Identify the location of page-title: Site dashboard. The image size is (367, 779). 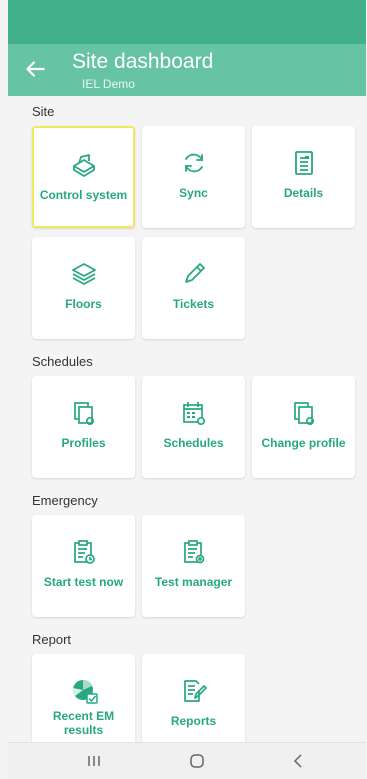
(143, 61).